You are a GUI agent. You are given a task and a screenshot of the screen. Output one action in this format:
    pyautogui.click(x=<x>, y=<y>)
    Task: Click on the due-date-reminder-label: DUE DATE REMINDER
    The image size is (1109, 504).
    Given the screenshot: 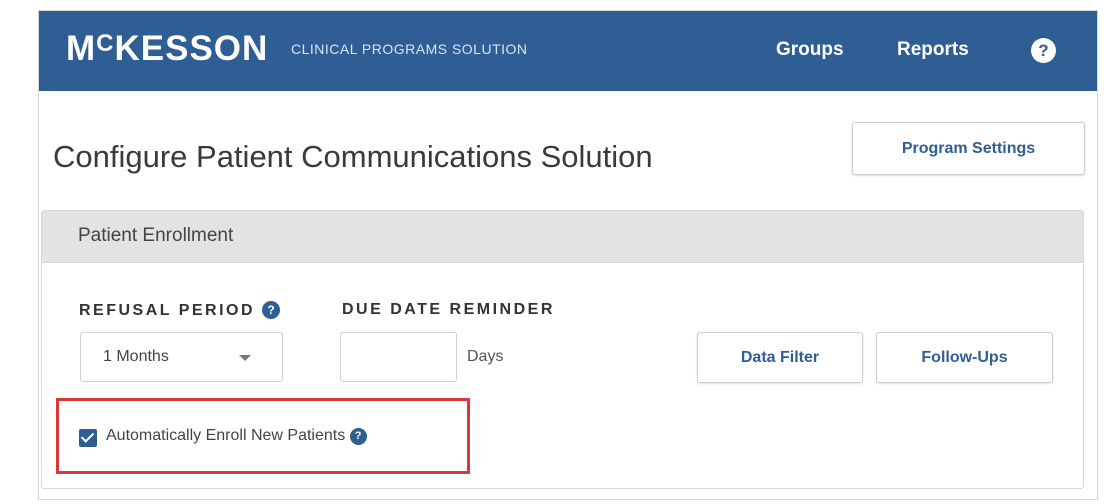 What is the action you would take?
    pyautogui.click(x=448, y=309)
    